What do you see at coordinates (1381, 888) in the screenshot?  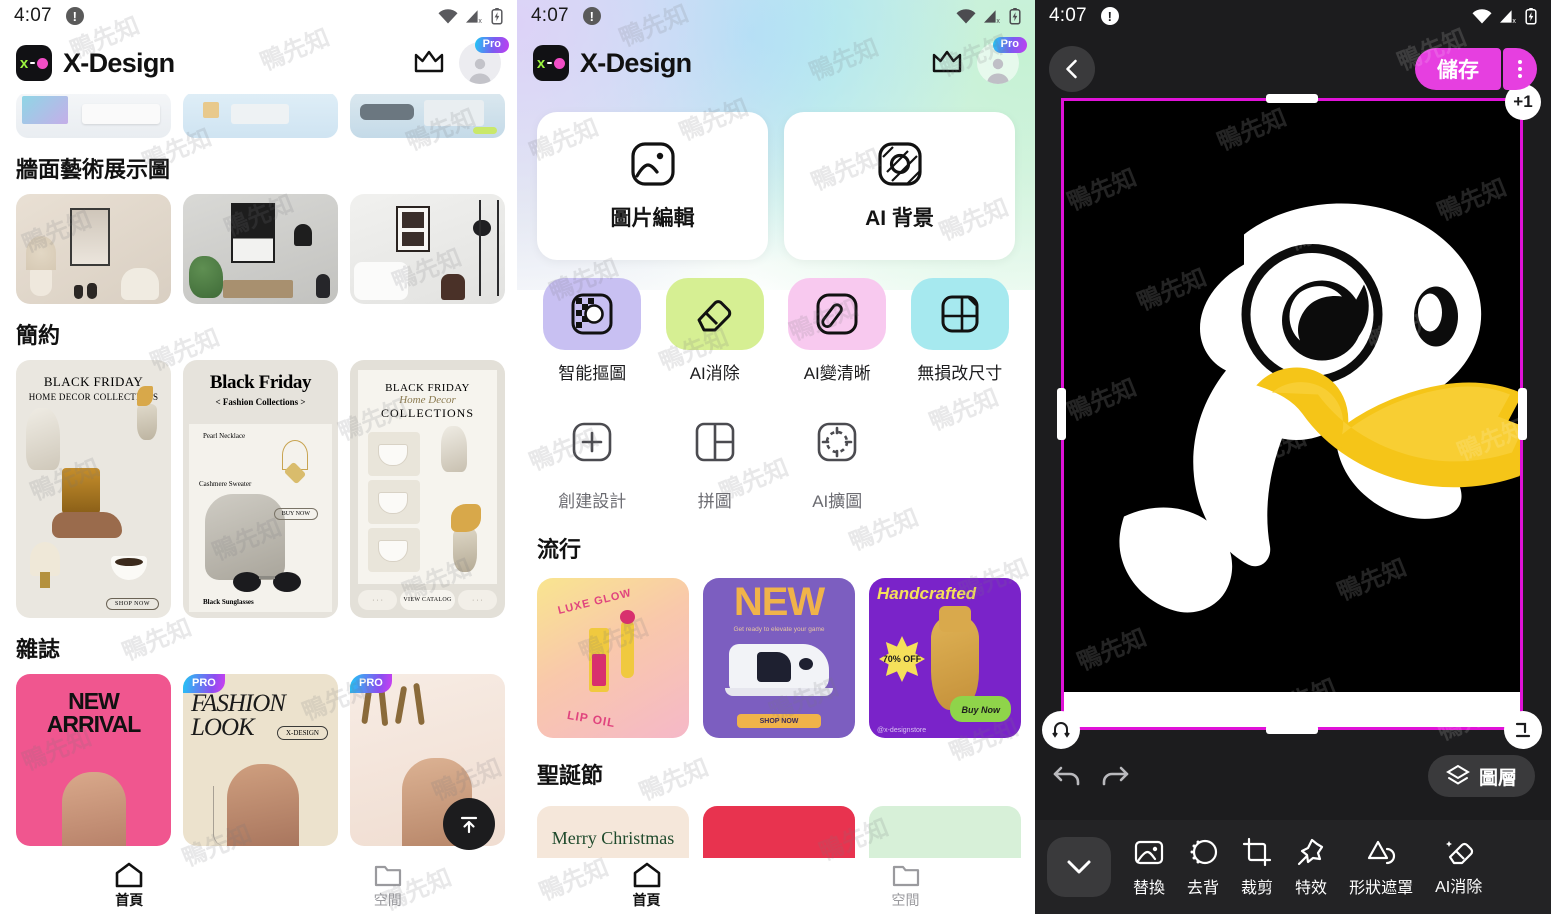 I see `tool-label: 形狀遮罩` at bounding box center [1381, 888].